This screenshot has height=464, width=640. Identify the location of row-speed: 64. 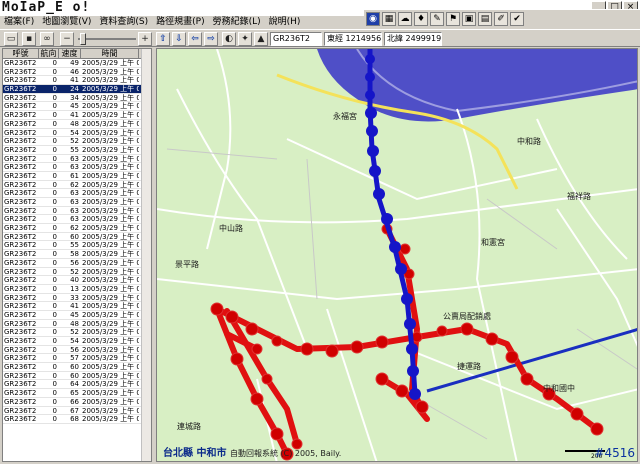
(74, 384).